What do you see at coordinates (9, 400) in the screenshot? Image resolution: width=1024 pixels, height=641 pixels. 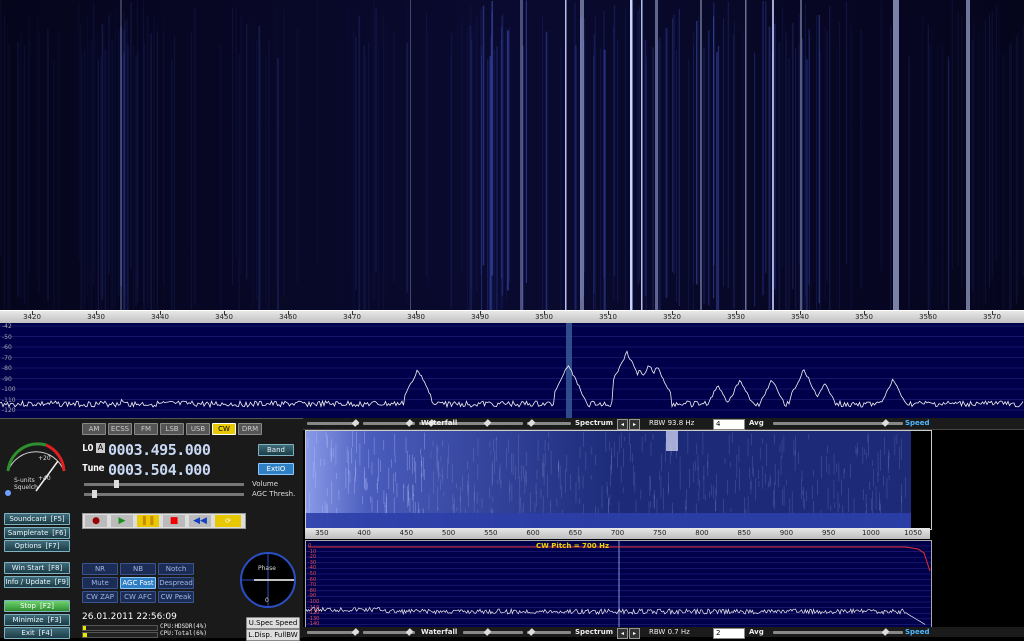 I see `rf-db-label: -110` at bounding box center [9, 400].